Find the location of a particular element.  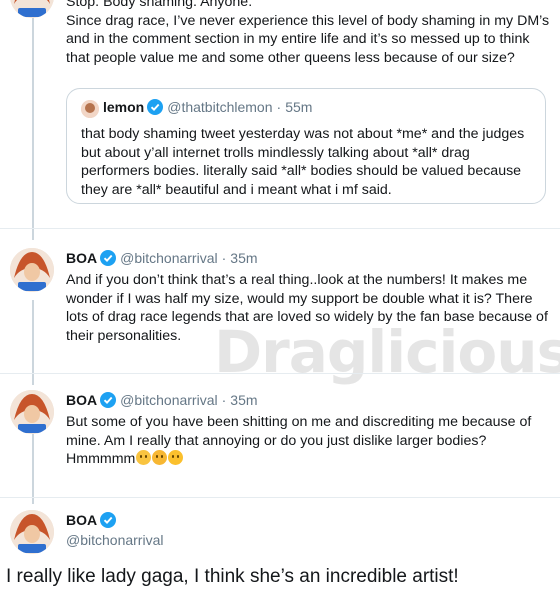

quote-author-handle: @thatbitchlemon is located at coordinates (219, 107).